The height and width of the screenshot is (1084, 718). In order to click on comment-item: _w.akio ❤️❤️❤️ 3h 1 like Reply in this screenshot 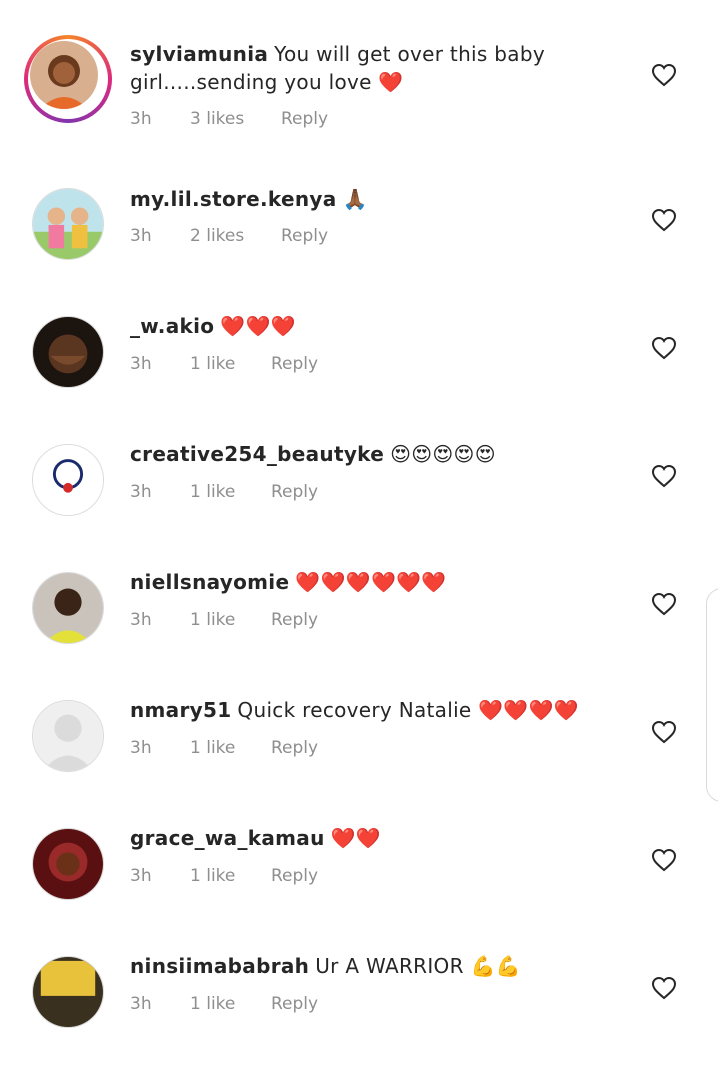, I will do `click(359, 379)`.